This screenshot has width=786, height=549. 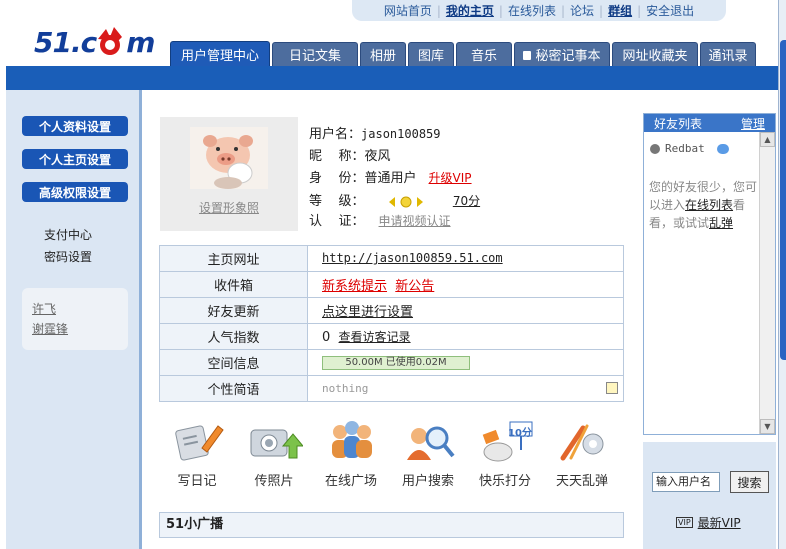 What do you see at coordinates (709, 205) in the screenshot?
I see `online-list-link: 在线列表` at bounding box center [709, 205].